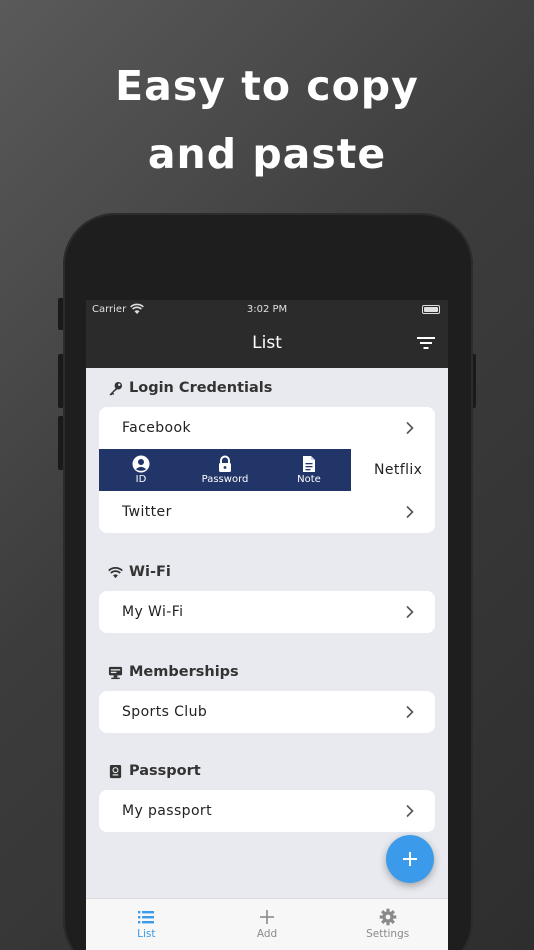  What do you see at coordinates (267, 917) in the screenshot?
I see `add-icon` at bounding box center [267, 917].